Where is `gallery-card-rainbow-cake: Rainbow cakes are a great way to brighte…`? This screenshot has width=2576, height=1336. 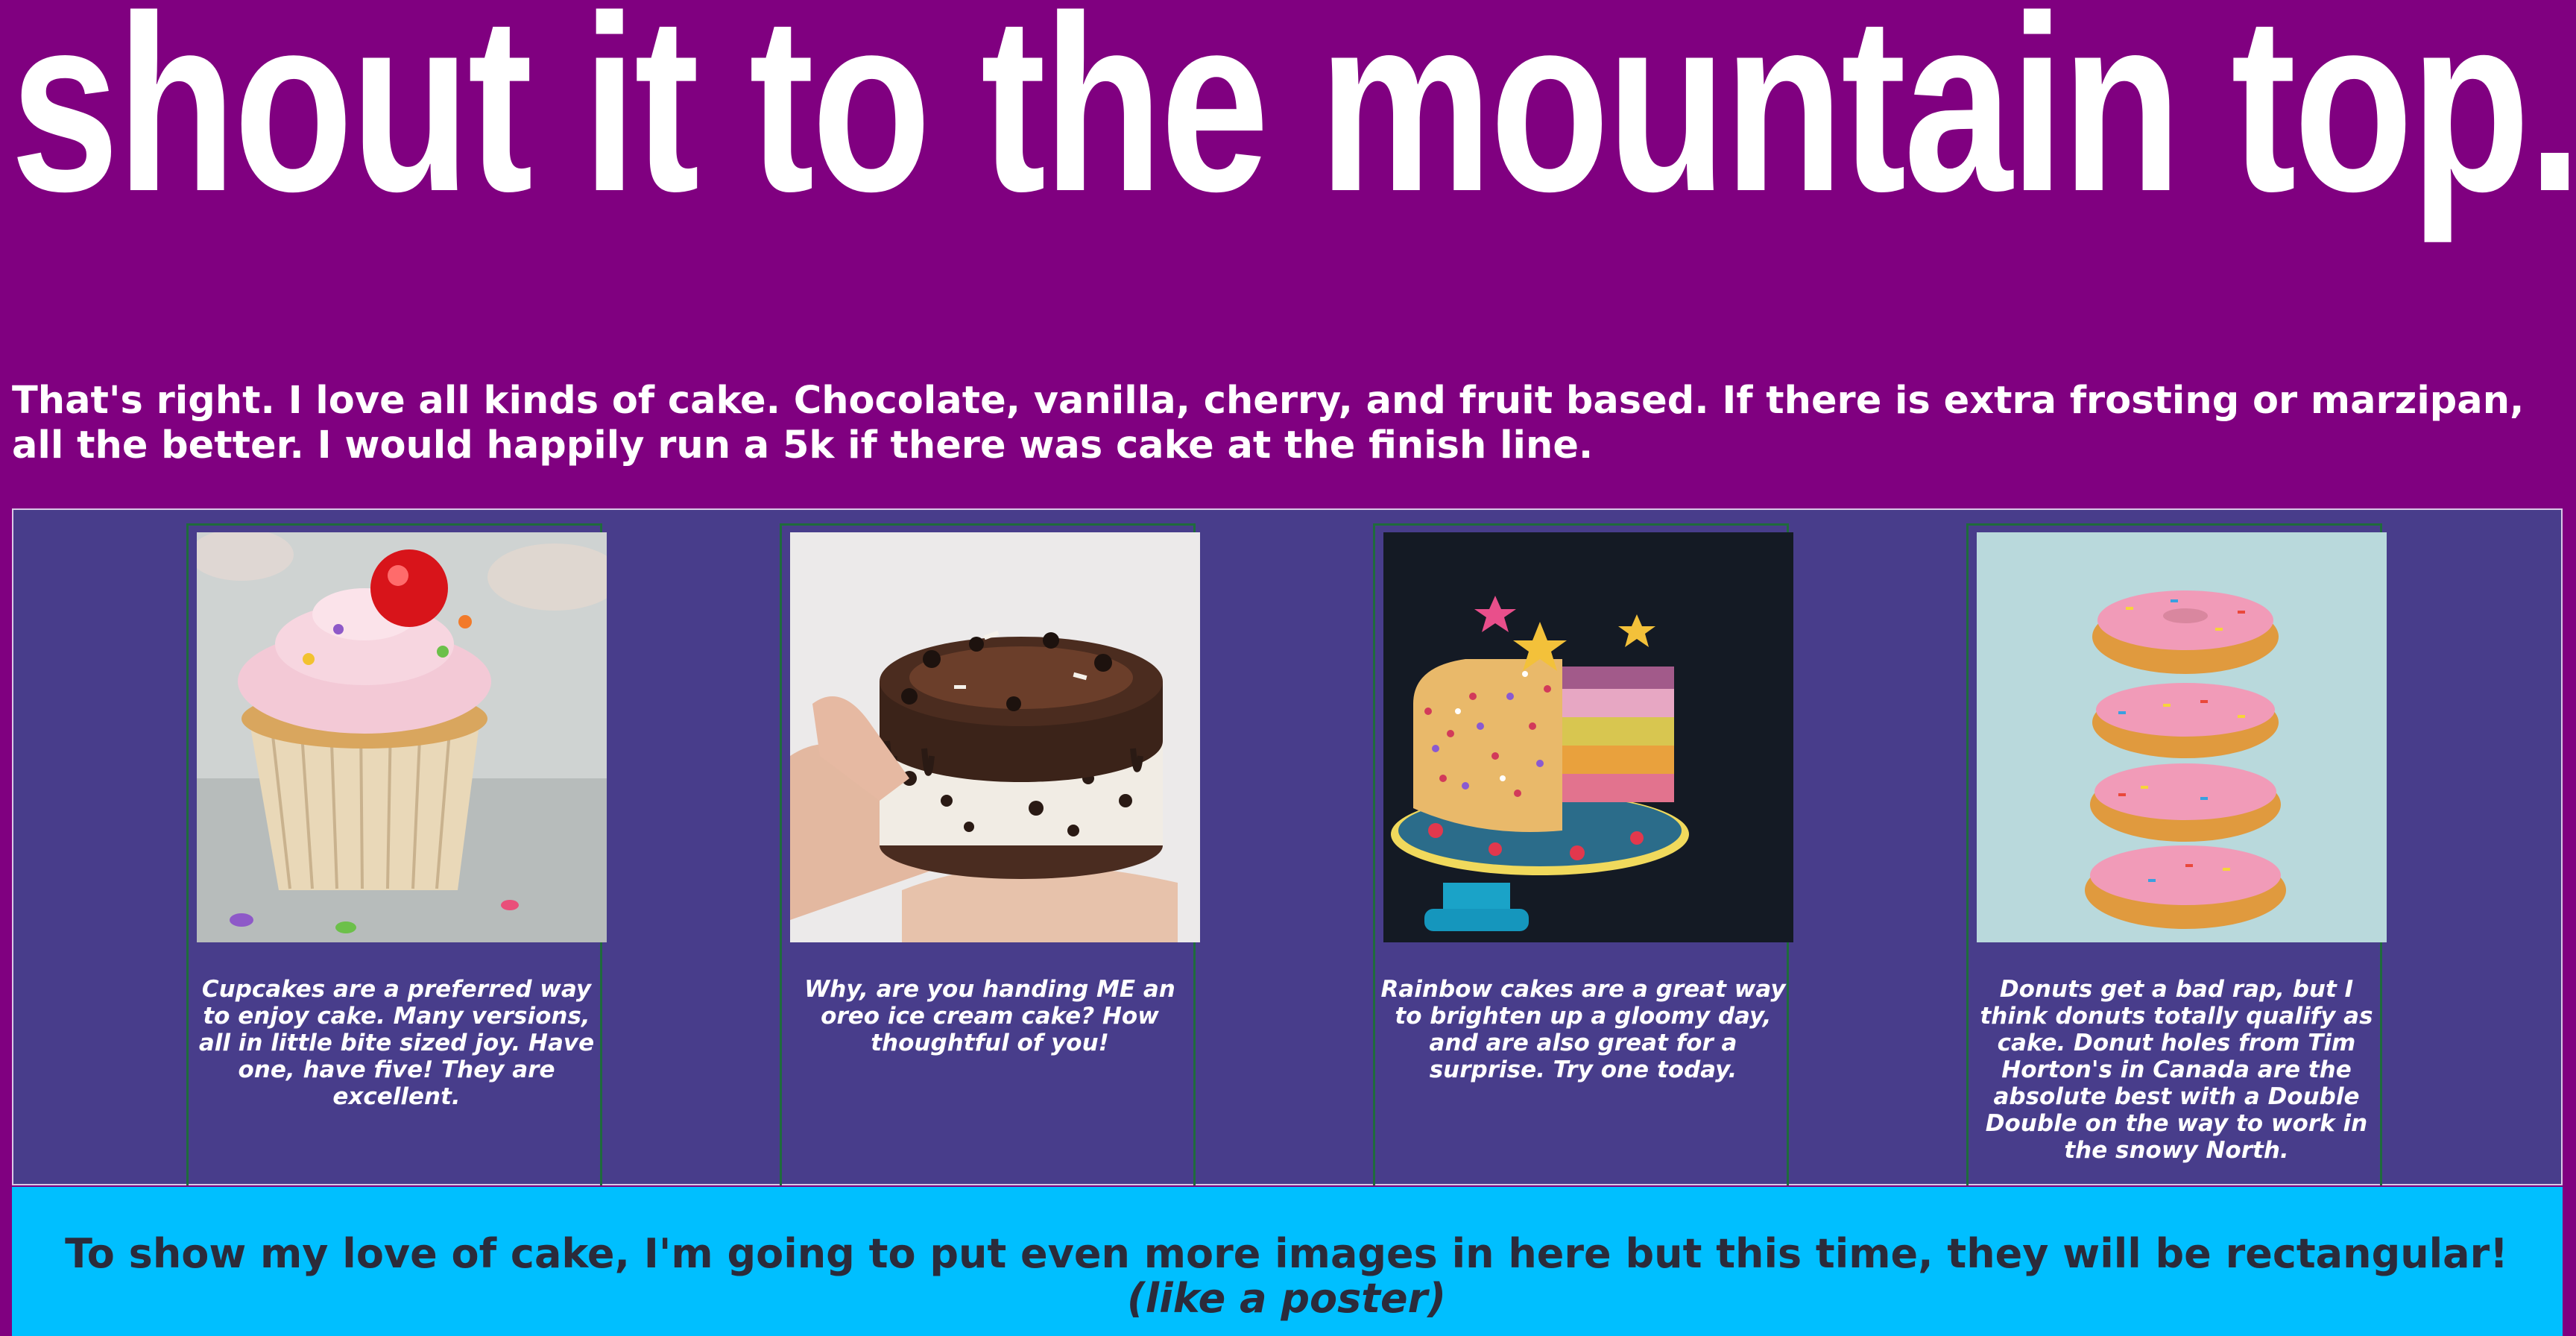 gallery-card-rainbow-cake: Rainbow cakes are a great way to brighte… is located at coordinates (1583, 854).